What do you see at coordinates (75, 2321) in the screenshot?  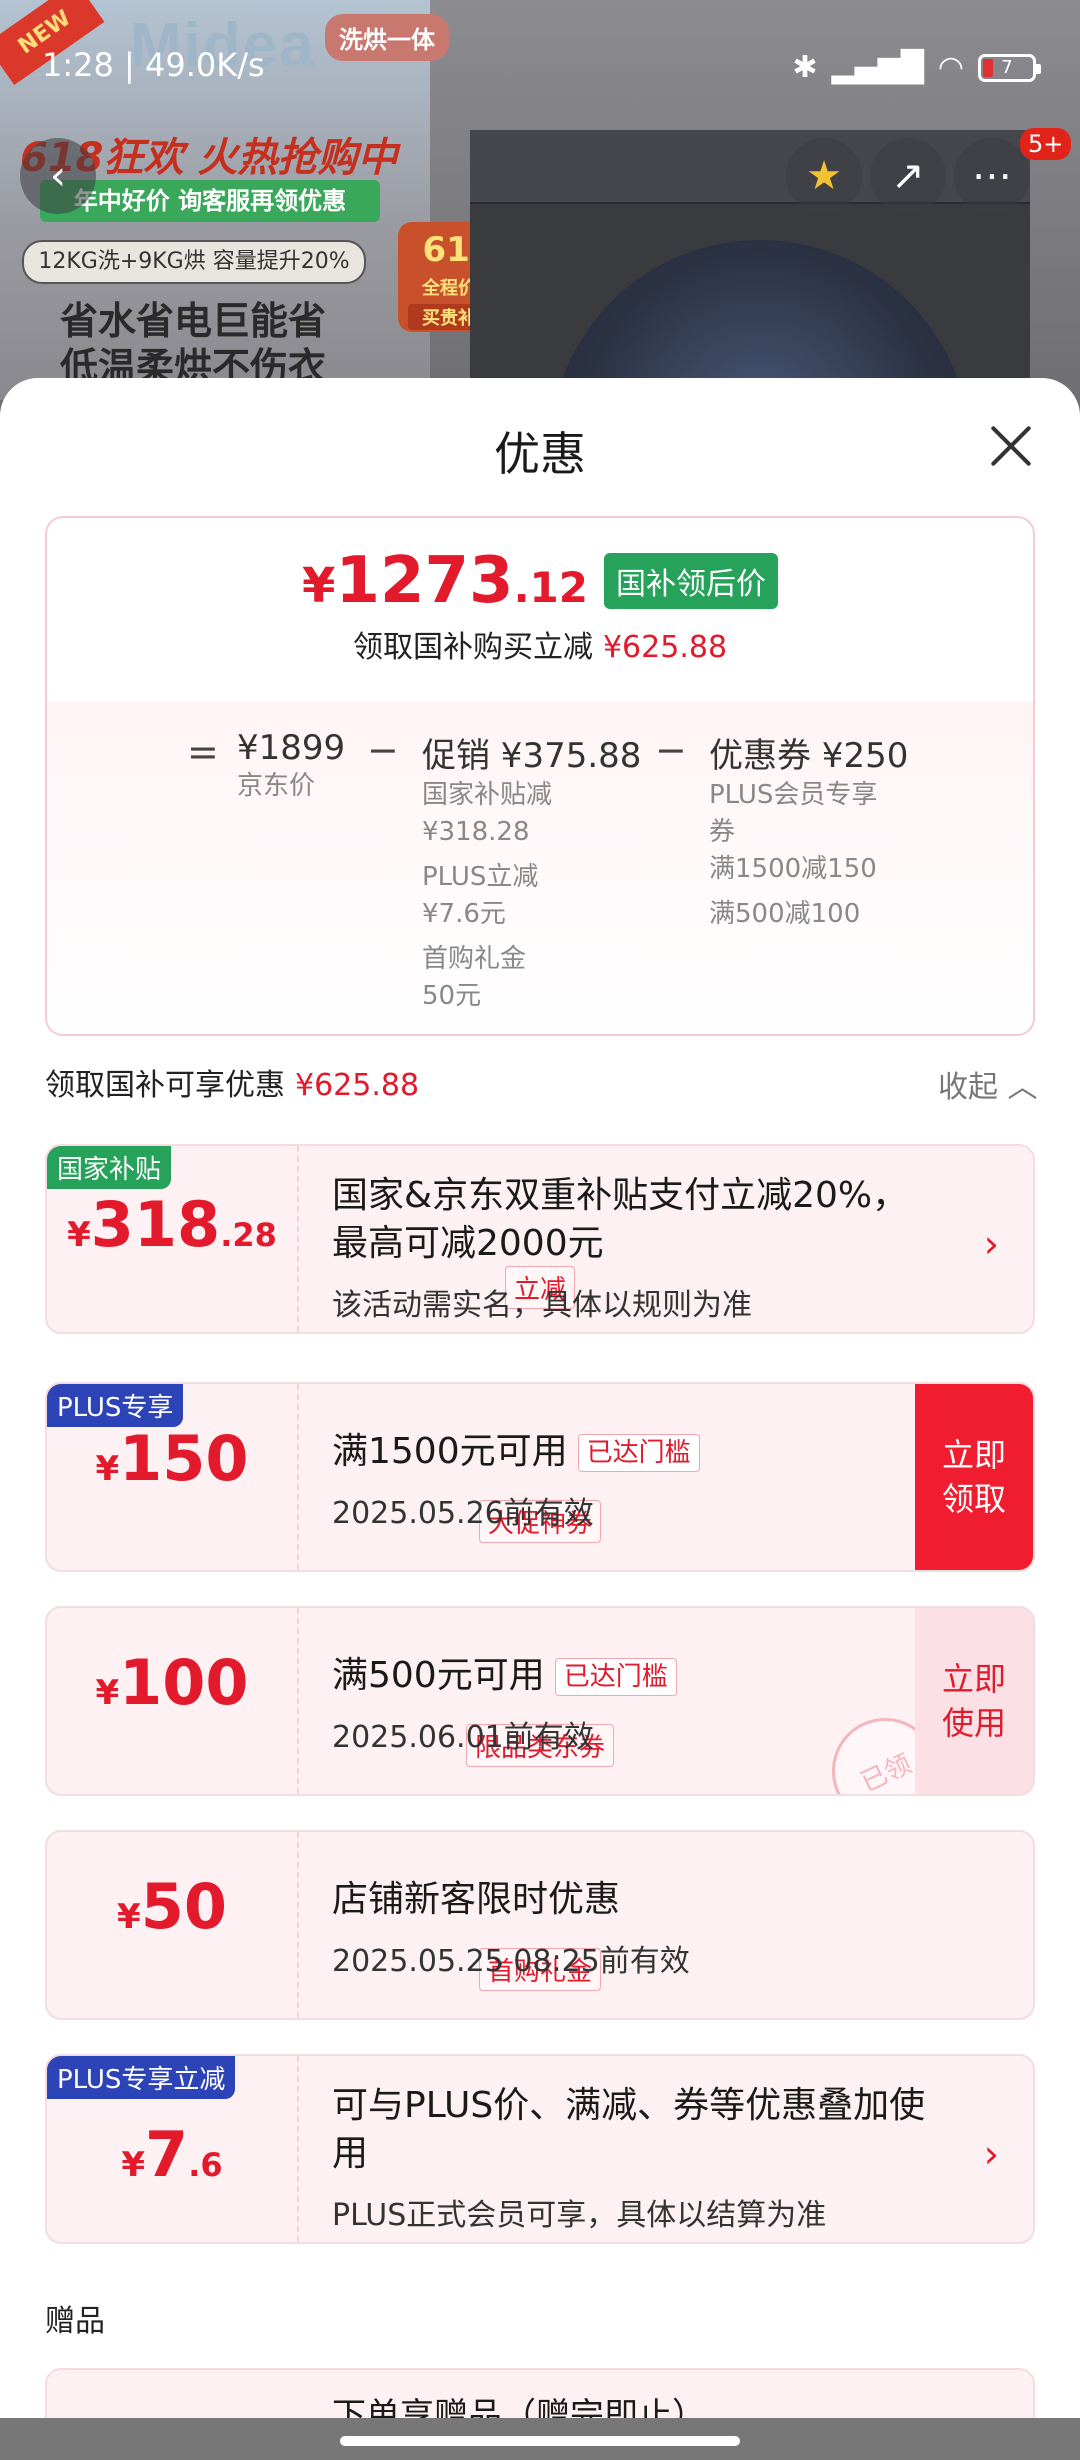 I see `gifts-header: 赠品` at bounding box center [75, 2321].